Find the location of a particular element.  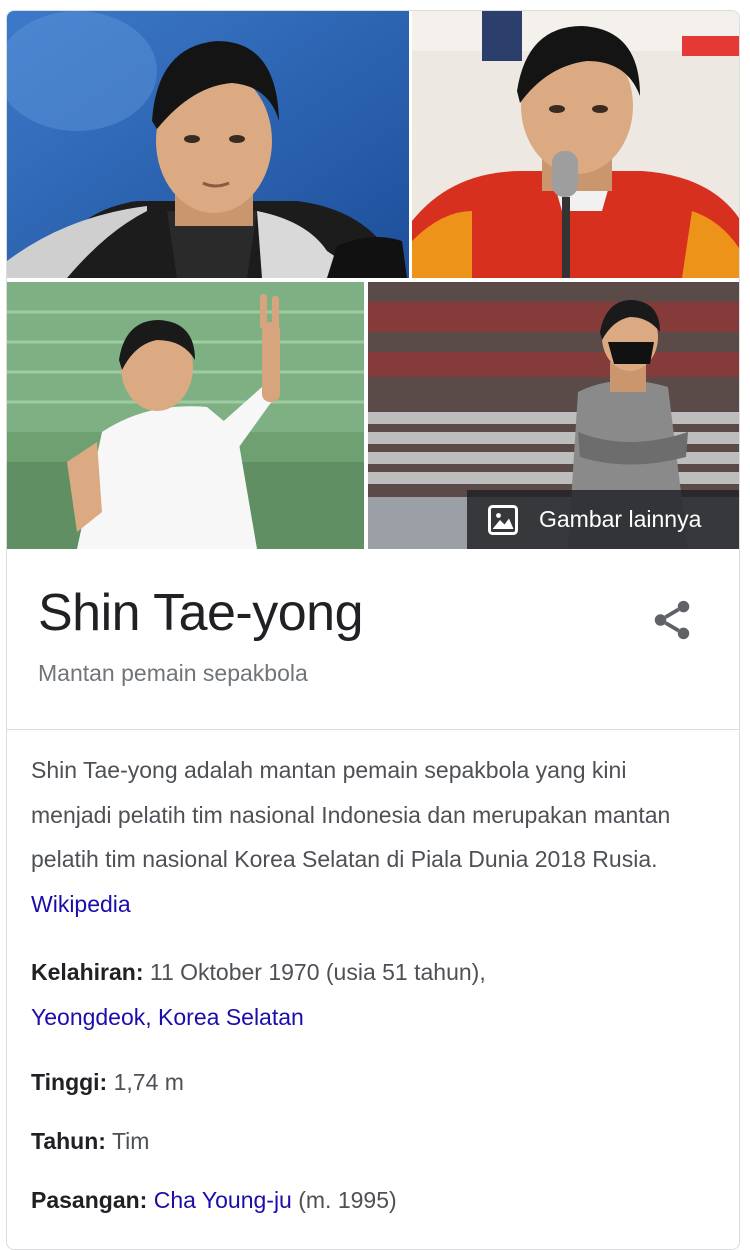

more-images-button: Gambar lainnya is located at coordinates (603, 519).